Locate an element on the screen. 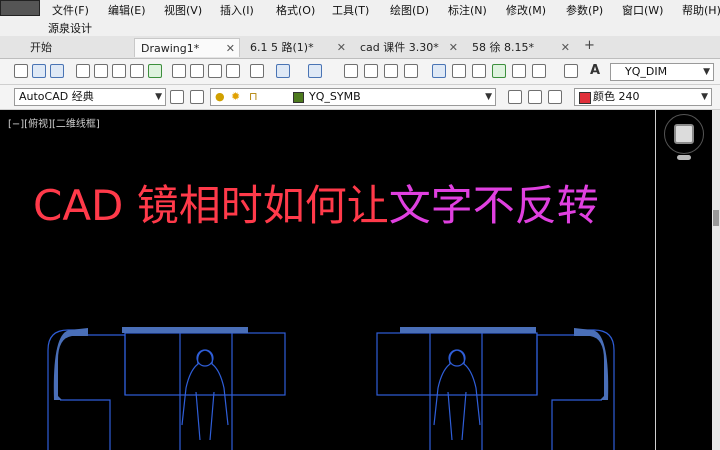  sofa-right-cushion-curve is located at coordinates (591, 364).